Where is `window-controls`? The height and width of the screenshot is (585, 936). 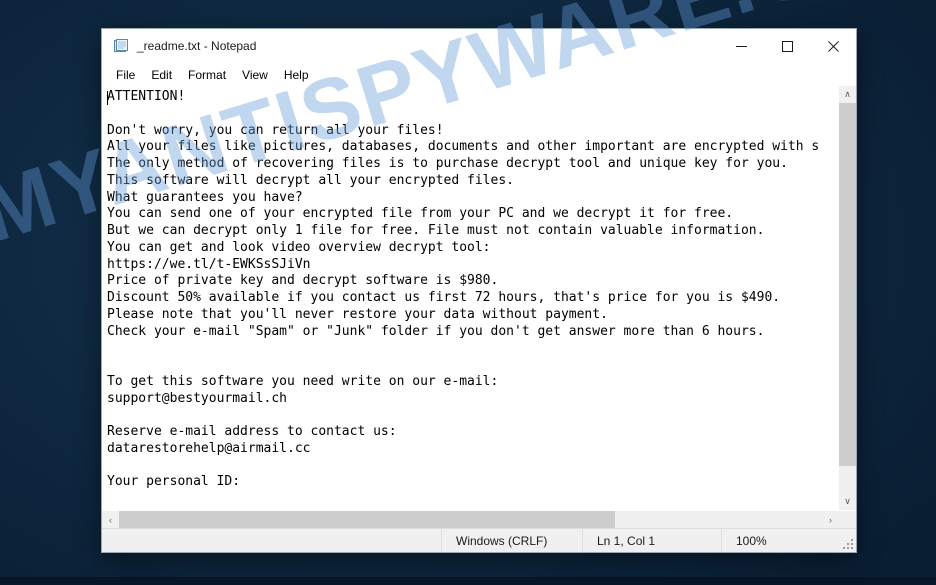 window-controls is located at coordinates (787, 46).